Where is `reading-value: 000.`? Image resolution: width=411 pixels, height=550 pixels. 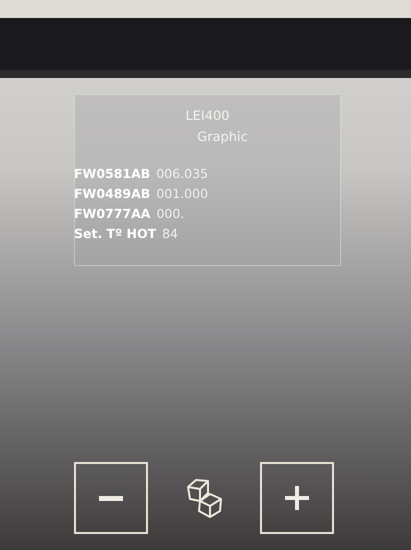
reading-value: 000. is located at coordinates (170, 213).